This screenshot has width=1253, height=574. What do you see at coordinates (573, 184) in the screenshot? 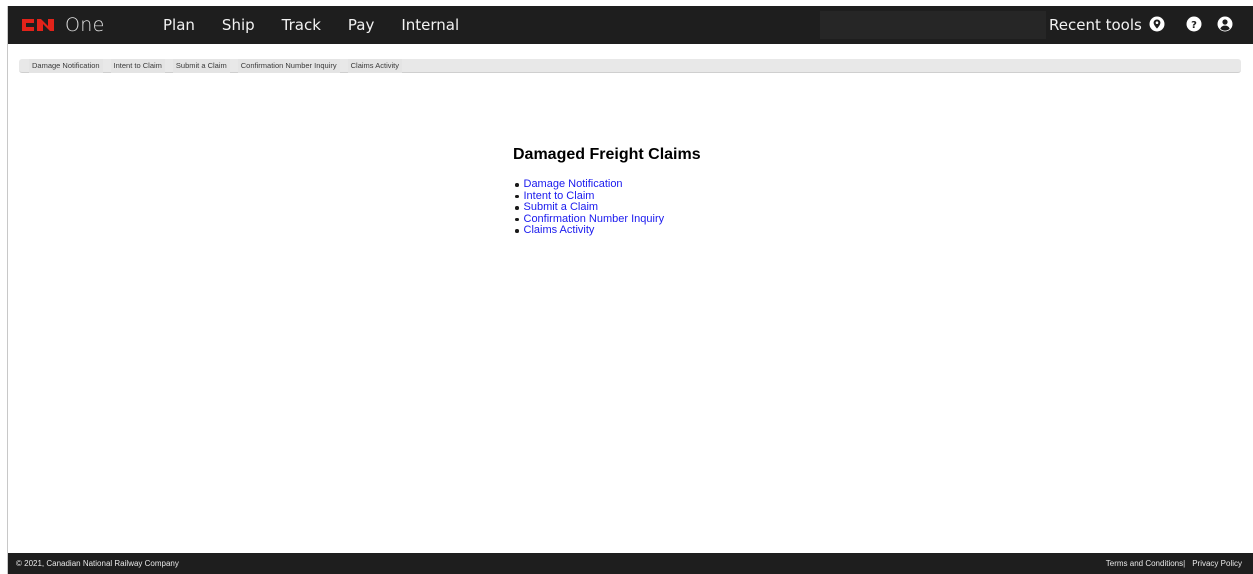
I see `link-damage-notification: Damage Notification` at bounding box center [573, 184].